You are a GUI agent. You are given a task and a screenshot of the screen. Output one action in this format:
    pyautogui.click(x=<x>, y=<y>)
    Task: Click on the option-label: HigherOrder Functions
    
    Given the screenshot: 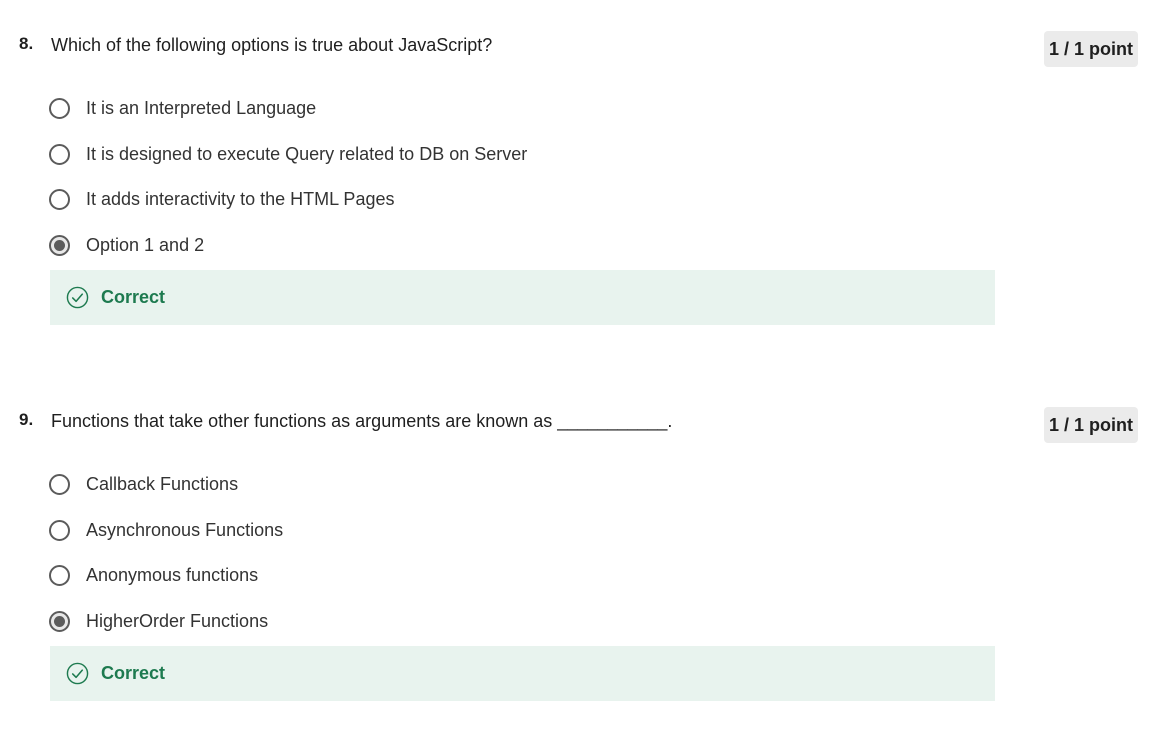 What is the action you would take?
    pyautogui.click(x=177, y=620)
    